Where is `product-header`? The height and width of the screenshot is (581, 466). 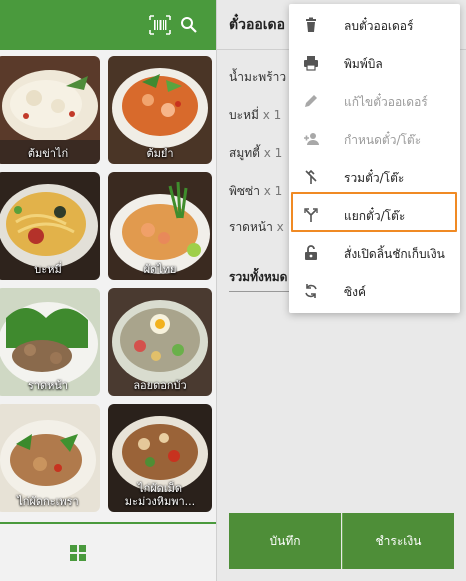
product-header is located at coordinates (108, 25).